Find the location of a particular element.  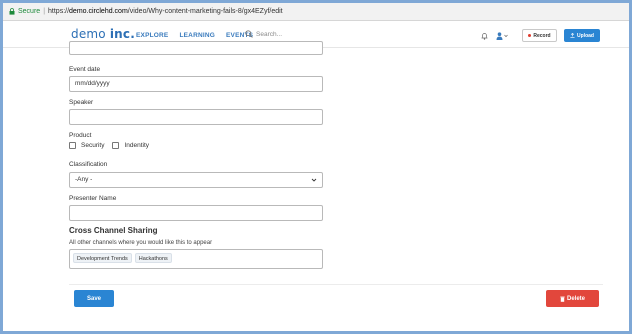

delete-label: Delete is located at coordinates (575, 298).